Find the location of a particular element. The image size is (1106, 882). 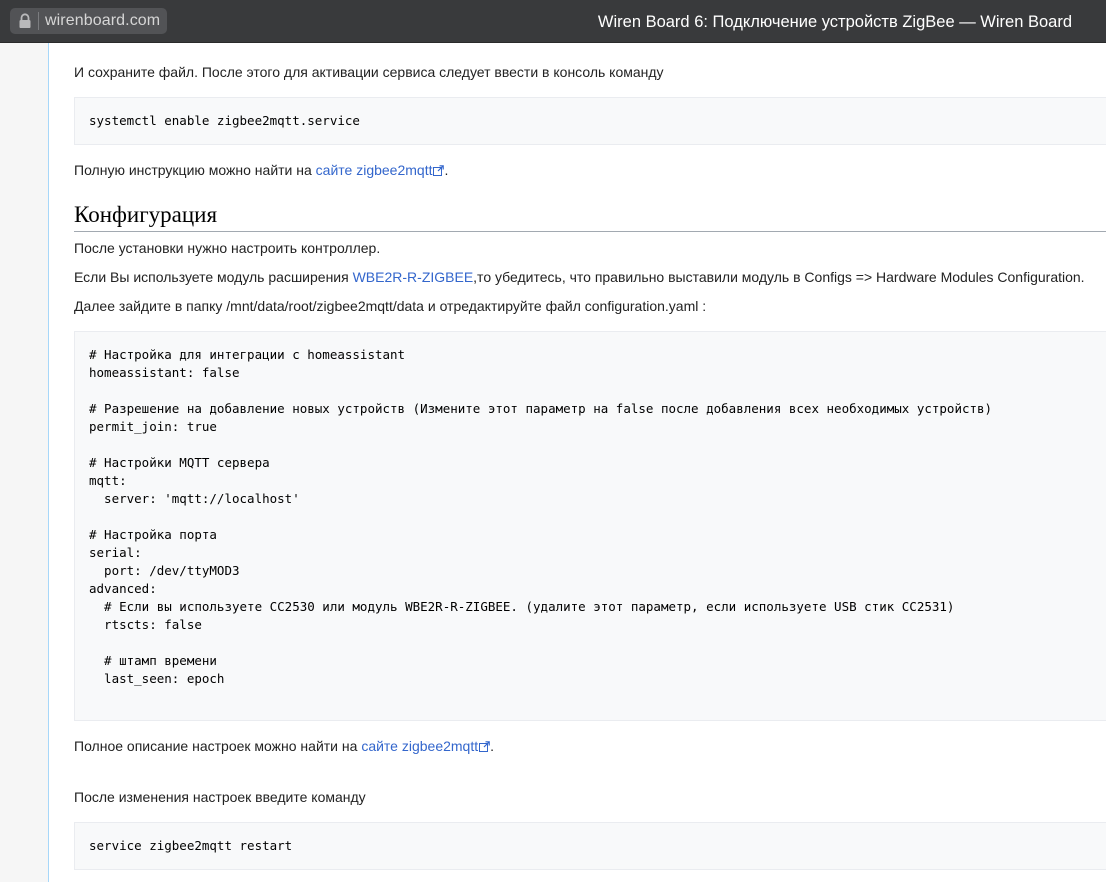

code-block-enable: systemctl enable zigbee2mqtt.service is located at coordinates (590, 121).